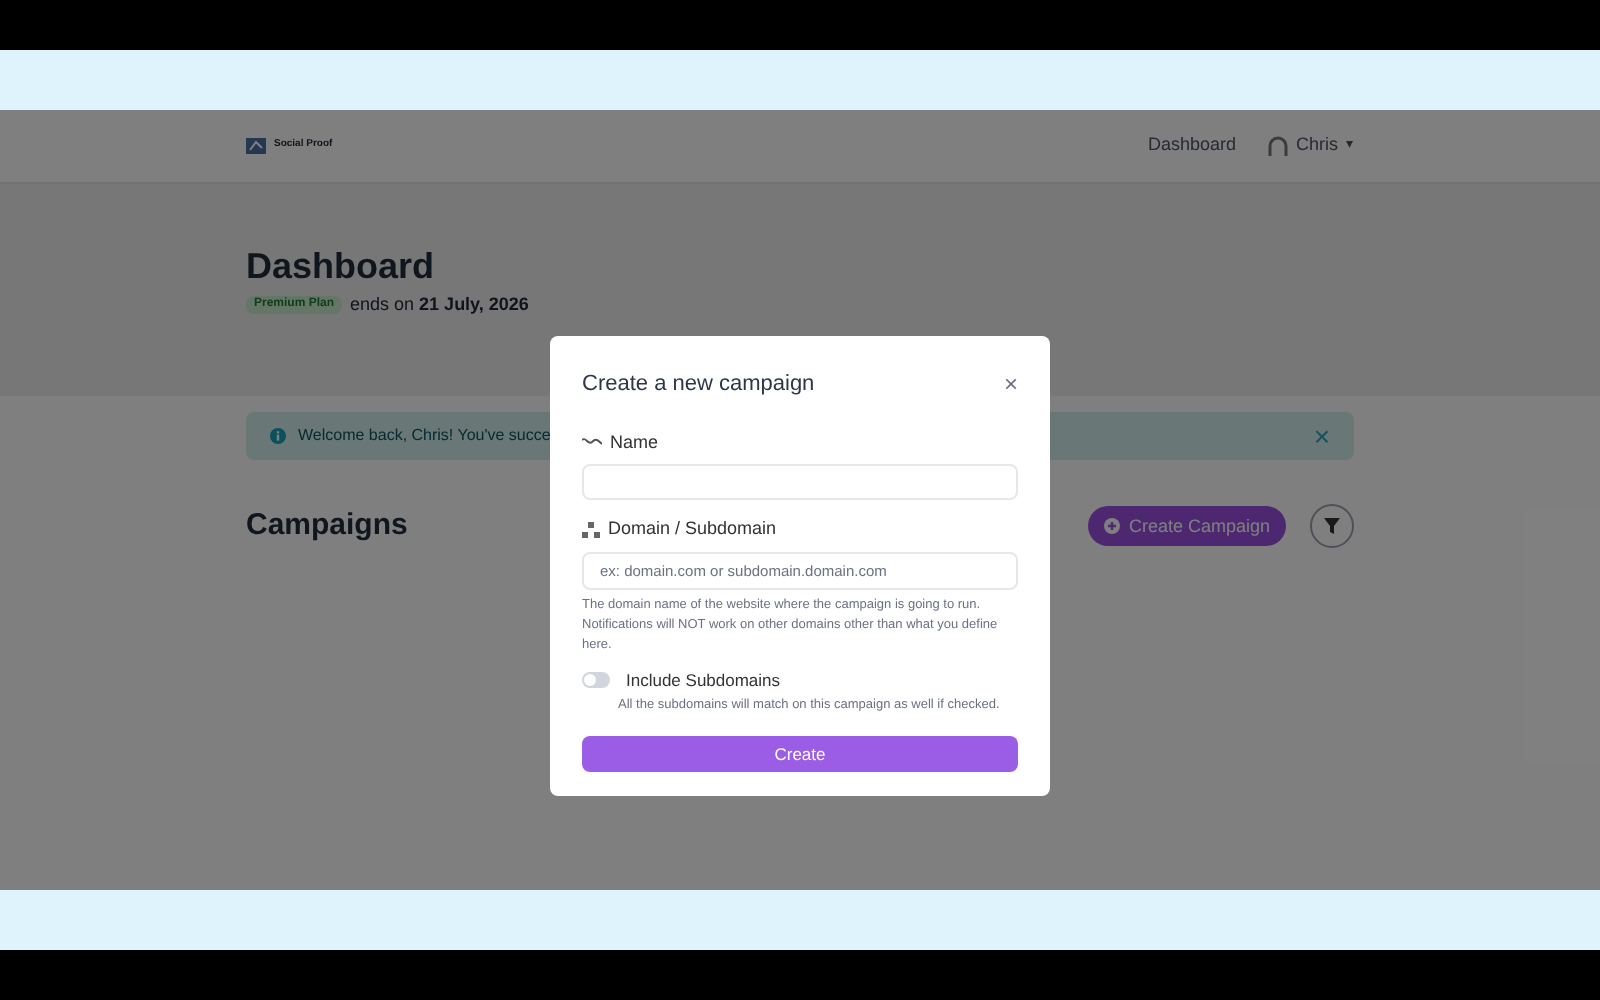  What do you see at coordinates (592, 442) in the screenshot?
I see `signature-icon` at bounding box center [592, 442].